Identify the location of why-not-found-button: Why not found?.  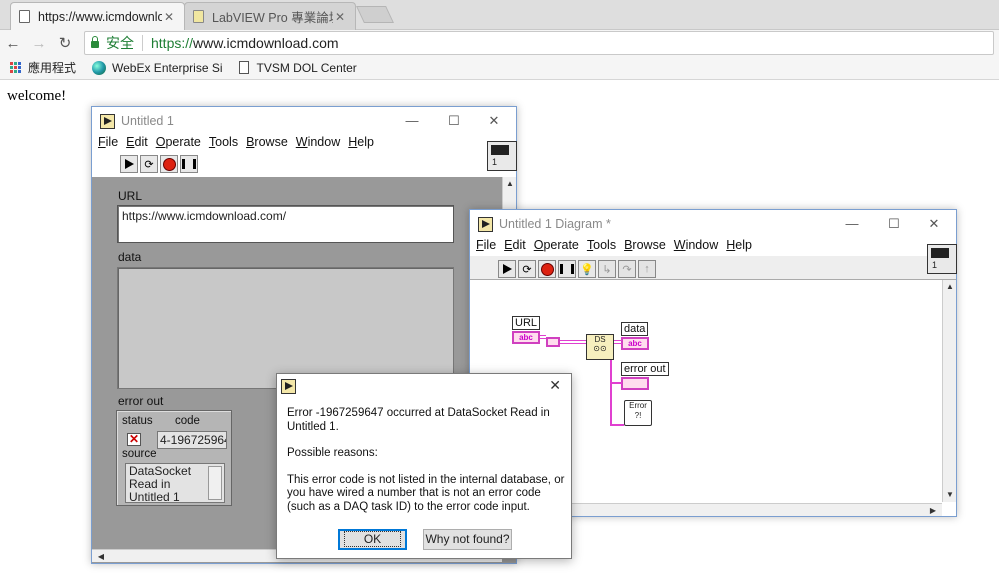
(467, 539).